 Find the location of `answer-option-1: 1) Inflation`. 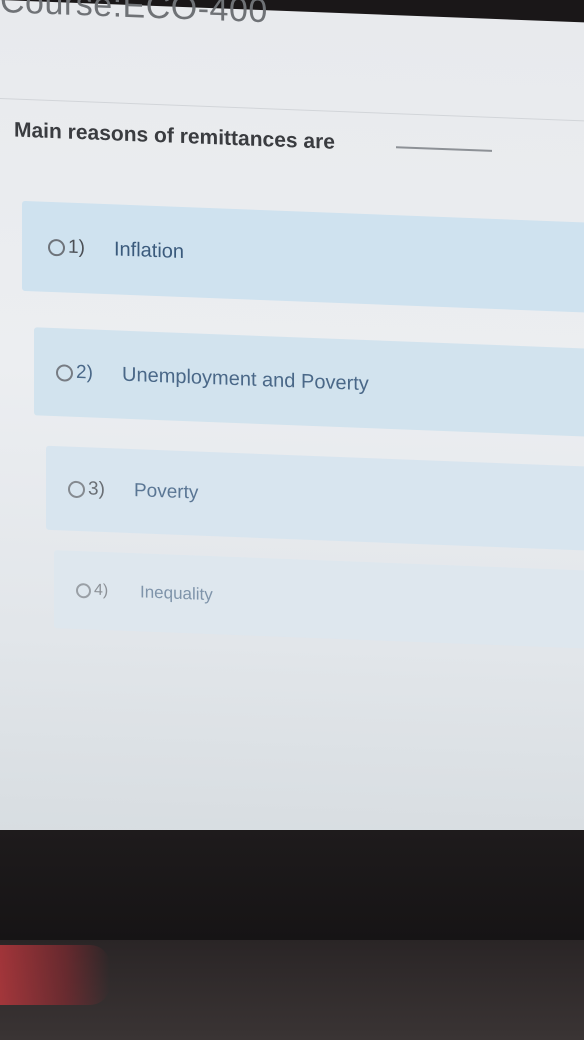

answer-option-1: 1) Inflation is located at coordinates (303, 256).